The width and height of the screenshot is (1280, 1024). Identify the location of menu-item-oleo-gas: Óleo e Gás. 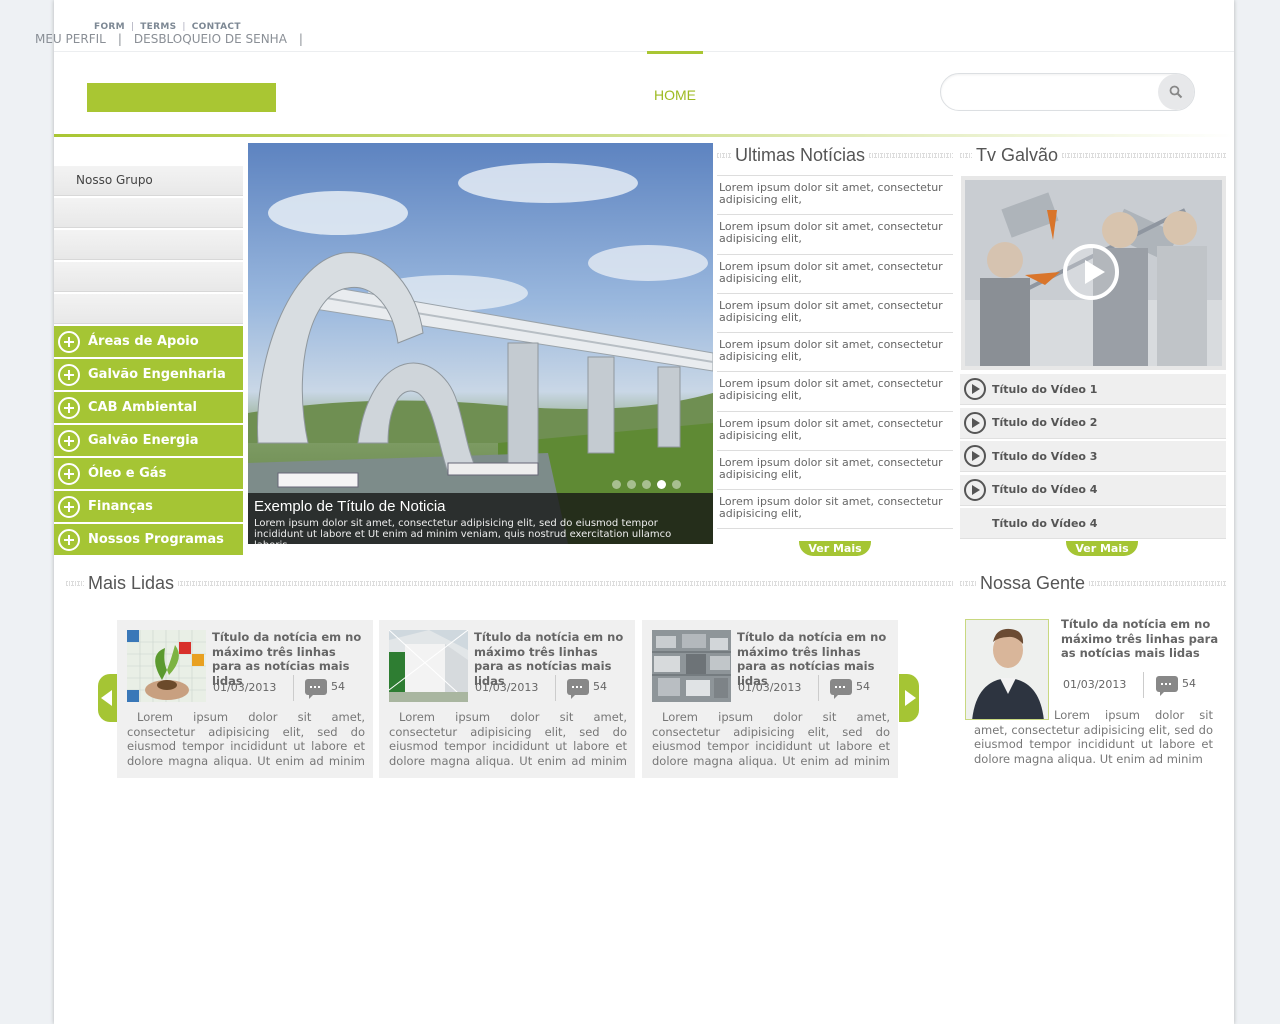
(148, 473).